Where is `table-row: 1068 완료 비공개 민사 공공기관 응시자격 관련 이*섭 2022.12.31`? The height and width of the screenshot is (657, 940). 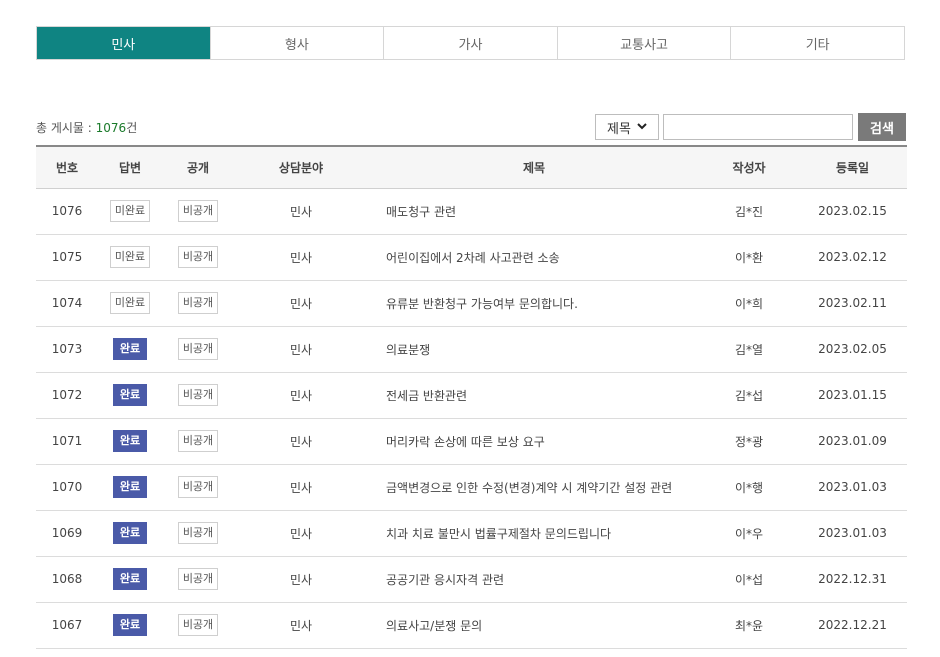
table-row: 1068 완료 비공개 민사 공공기관 응시자격 관련 이*섭 2022.12.31 is located at coordinates (471, 579).